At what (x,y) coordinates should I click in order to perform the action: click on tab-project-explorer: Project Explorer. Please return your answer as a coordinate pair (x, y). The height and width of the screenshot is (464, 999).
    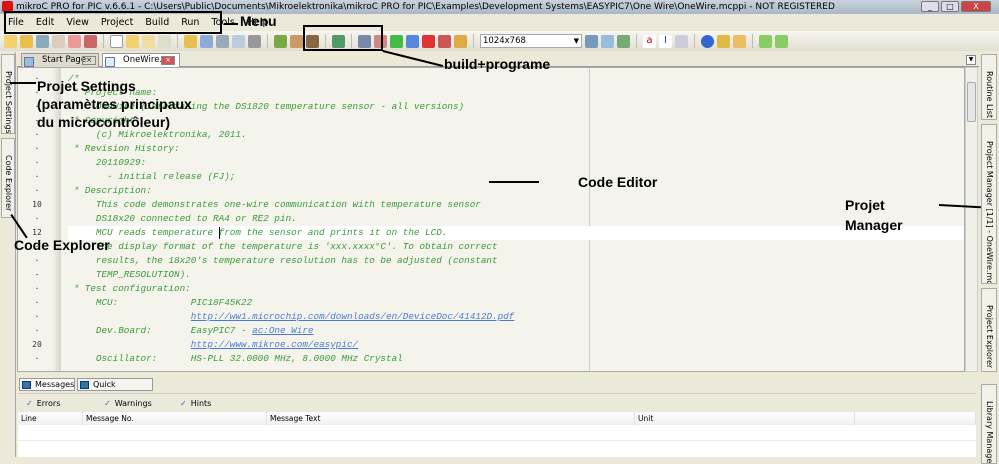
    Looking at the image, I should click on (989, 330).